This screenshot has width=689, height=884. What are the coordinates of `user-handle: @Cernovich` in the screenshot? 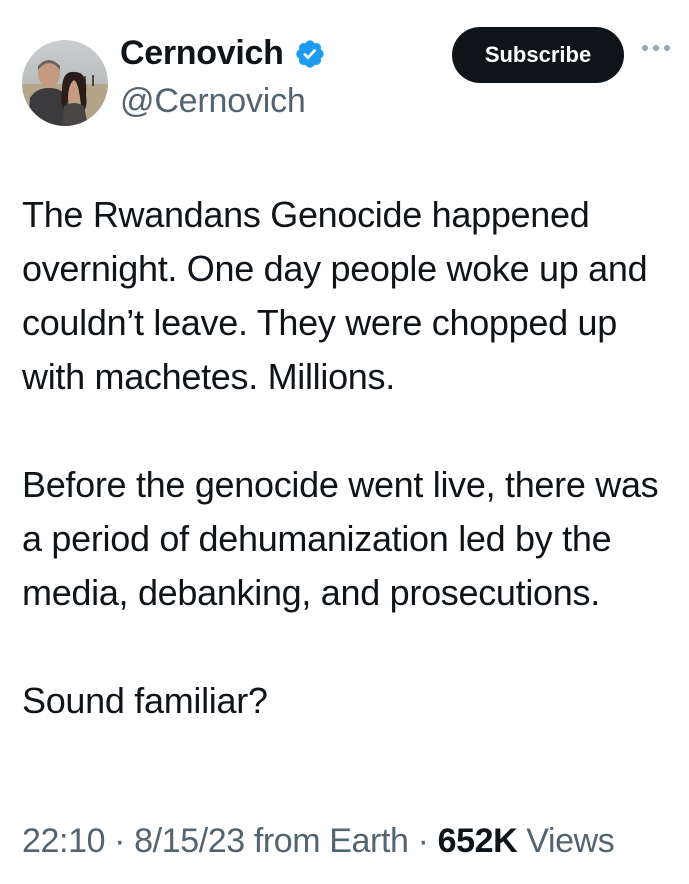 It's located at (213, 101).